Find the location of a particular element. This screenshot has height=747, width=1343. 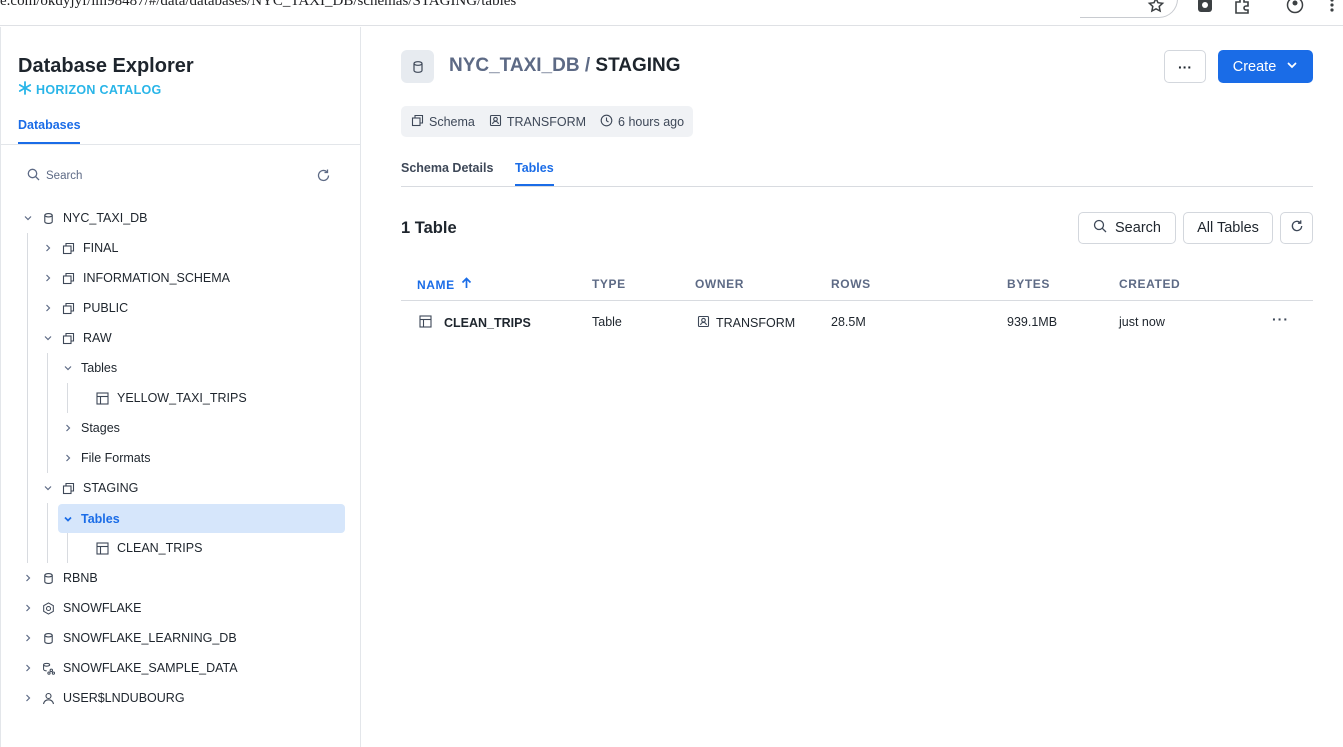

shared-data-icon is located at coordinates (48, 668).